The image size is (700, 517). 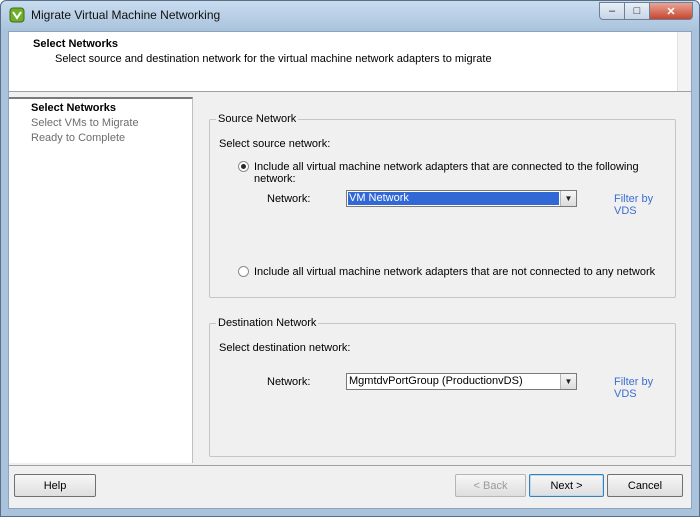 I want to click on title-bar: Migrate Virtual Machine Networking – □ ✕, so click(x=350, y=16).